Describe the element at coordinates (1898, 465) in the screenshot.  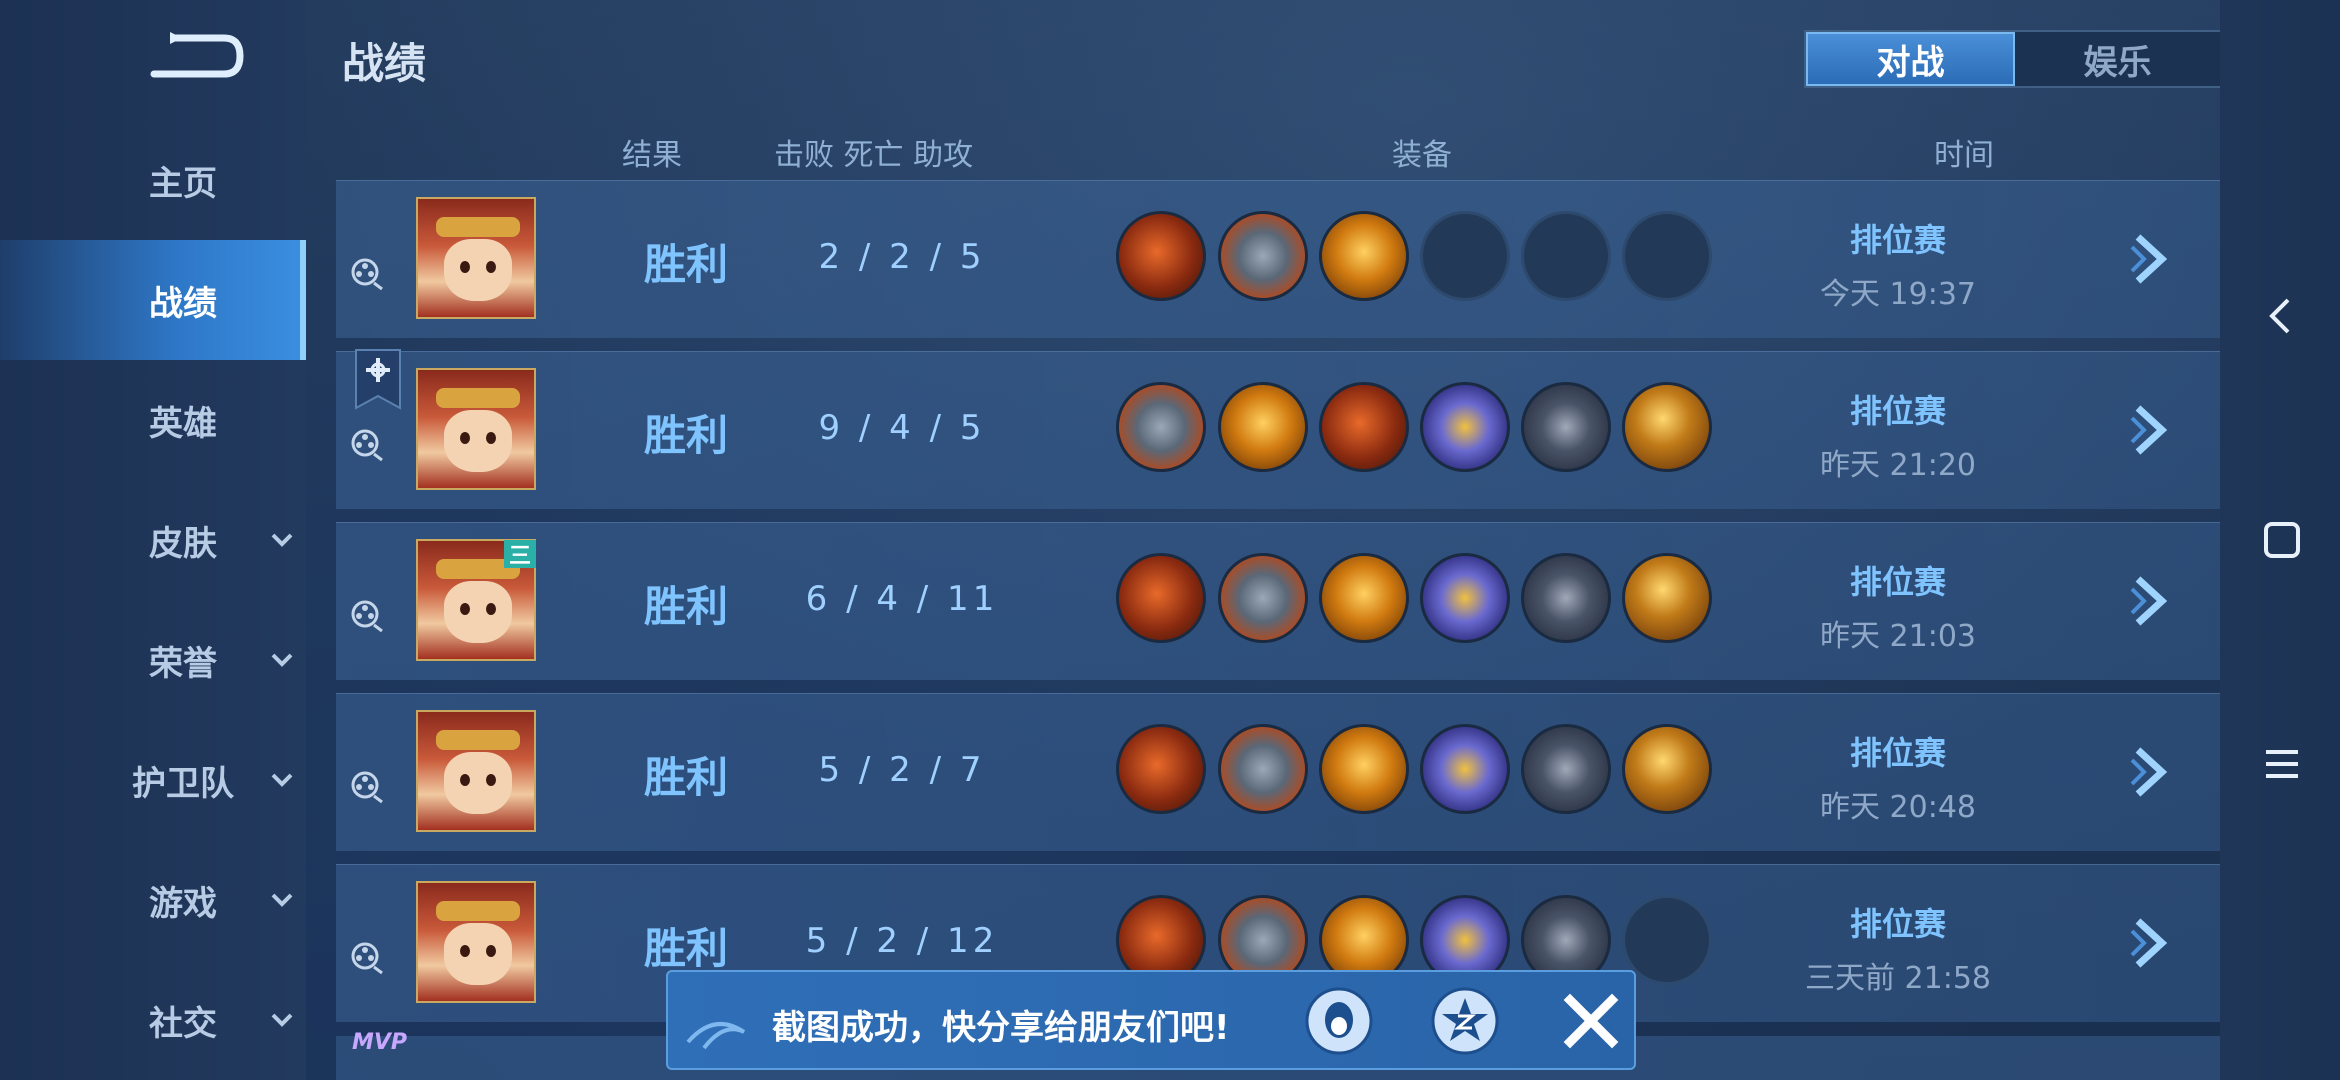
I see `match-time: 昨天 21:20` at that location.